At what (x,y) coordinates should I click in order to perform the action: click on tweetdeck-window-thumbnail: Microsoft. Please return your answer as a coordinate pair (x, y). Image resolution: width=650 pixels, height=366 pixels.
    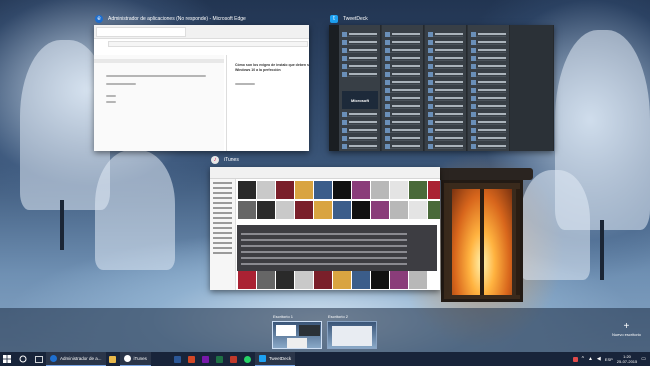
    Looking at the image, I should click on (441, 88).